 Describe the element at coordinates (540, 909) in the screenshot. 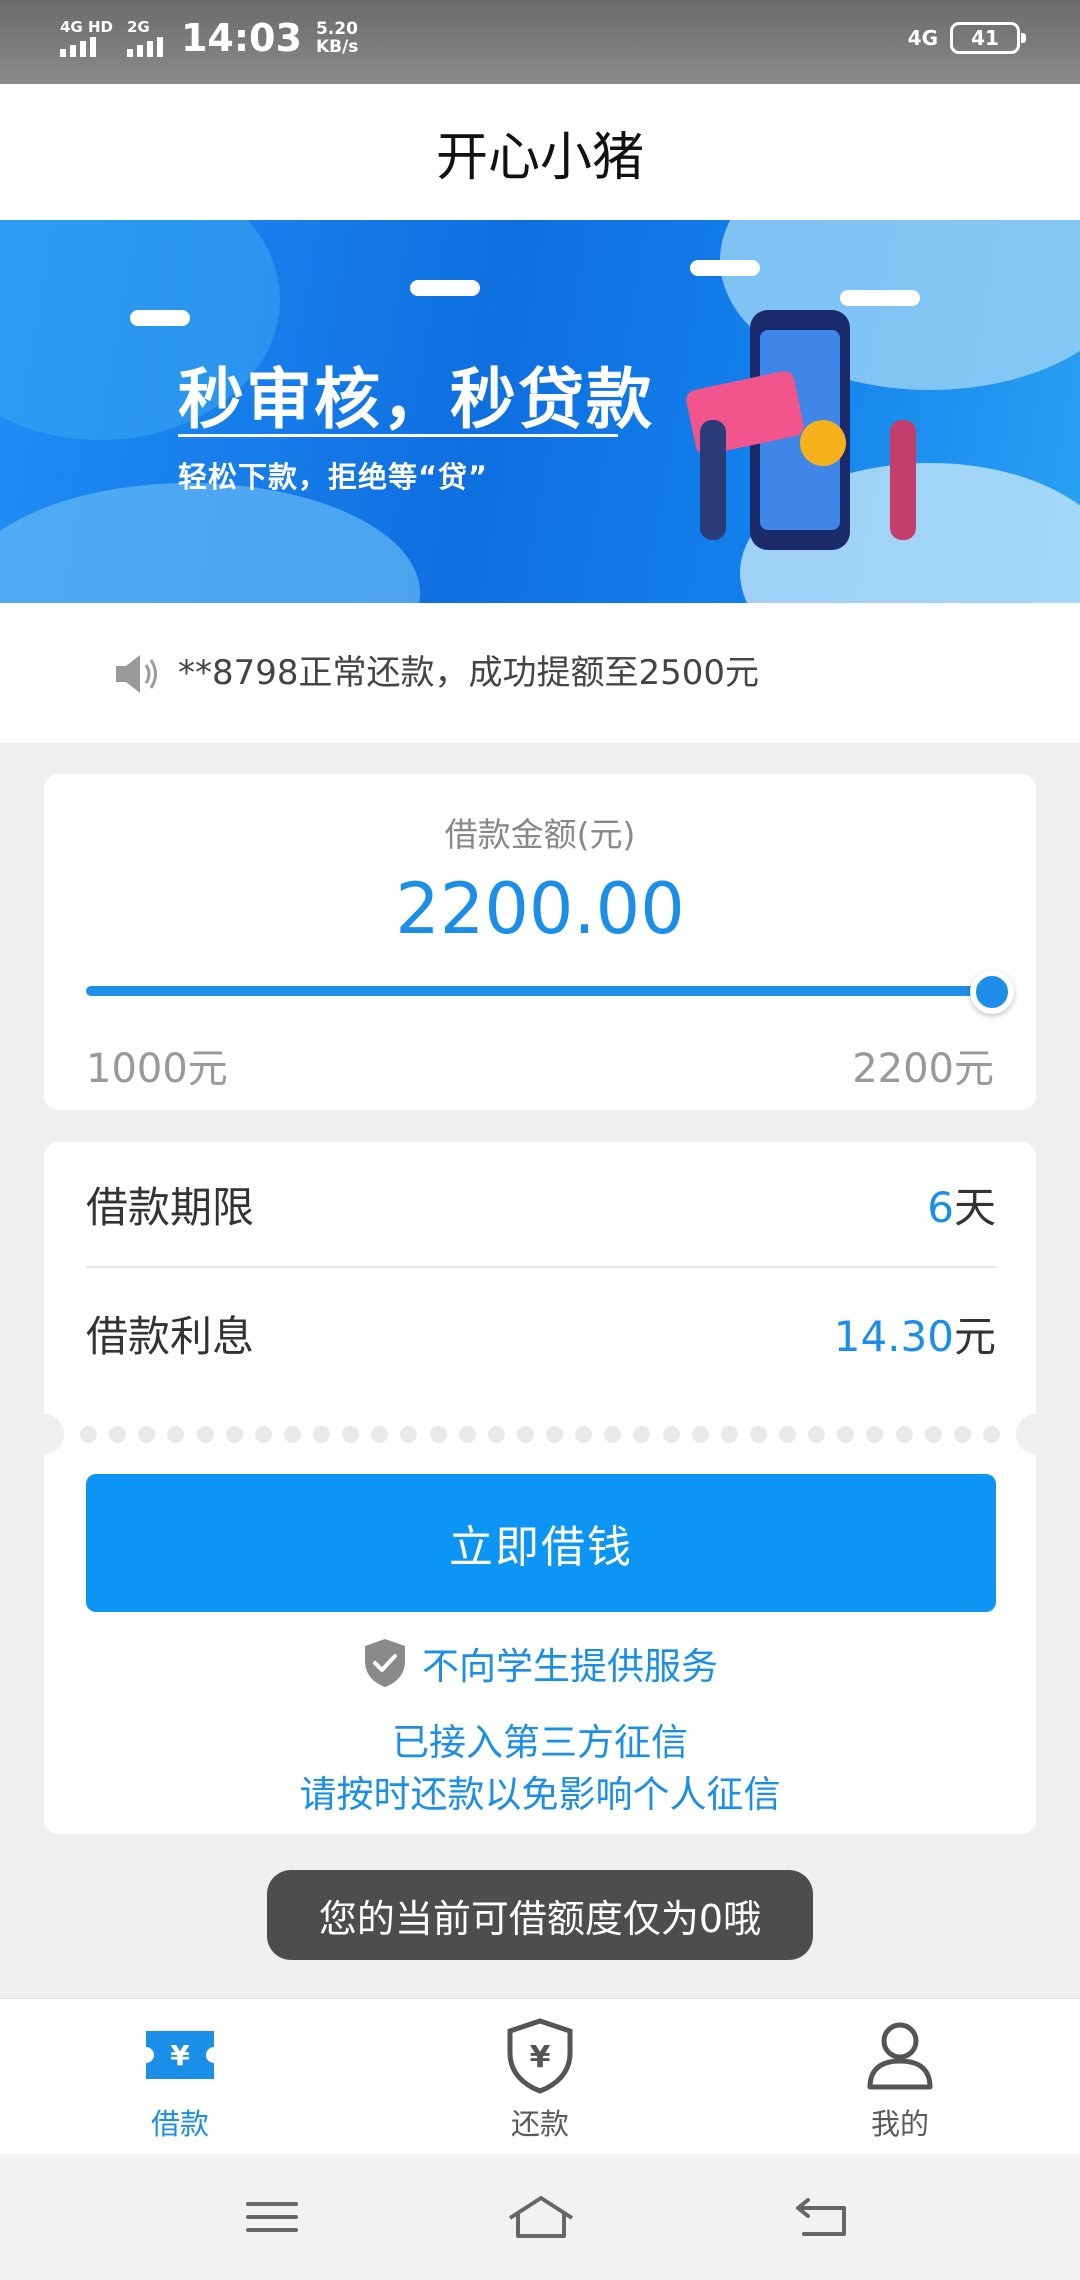

I see `loan-amount-value: 2200.00` at that location.